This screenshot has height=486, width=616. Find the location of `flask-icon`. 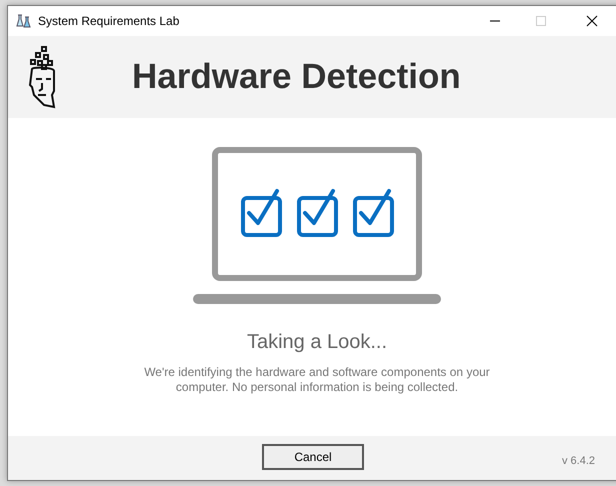

flask-icon is located at coordinates (24, 21).